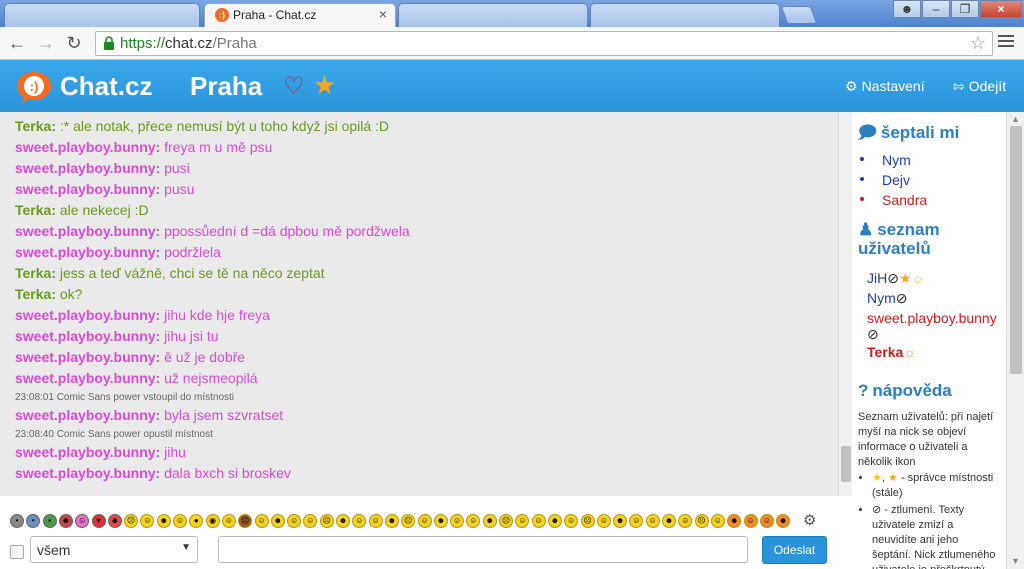 This screenshot has height=569, width=1024. What do you see at coordinates (978, 43) in the screenshot?
I see `bookmark-star-icon: ☆` at bounding box center [978, 43].